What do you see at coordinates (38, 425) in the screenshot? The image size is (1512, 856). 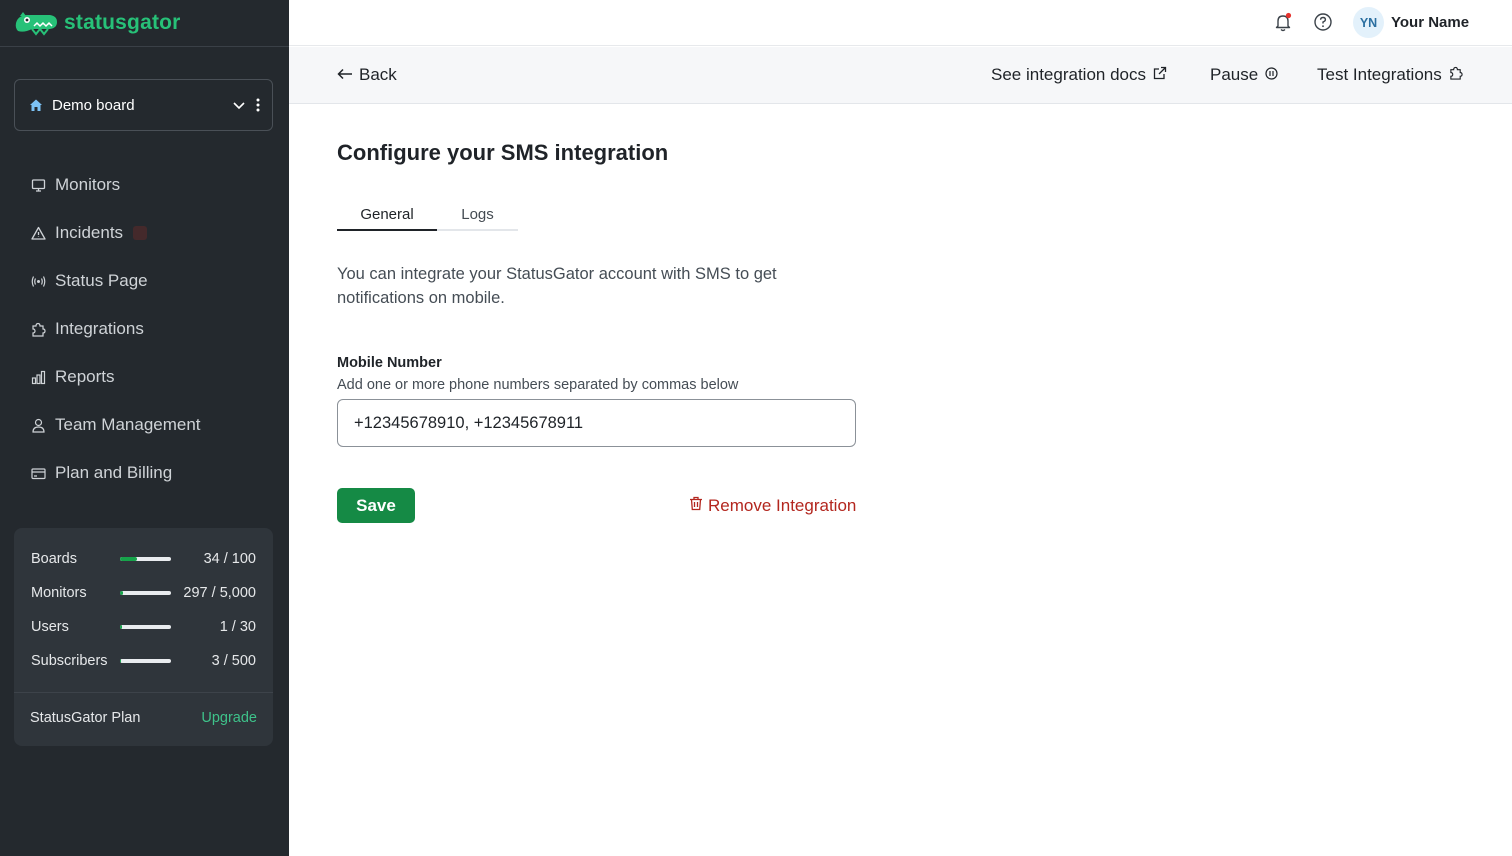 I see `user-icon` at bounding box center [38, 425].